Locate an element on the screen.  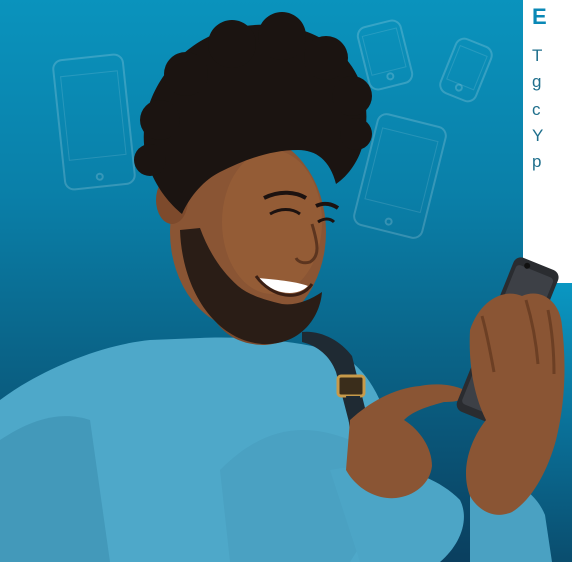
strap-buckle is located at coordinates (351, 386).